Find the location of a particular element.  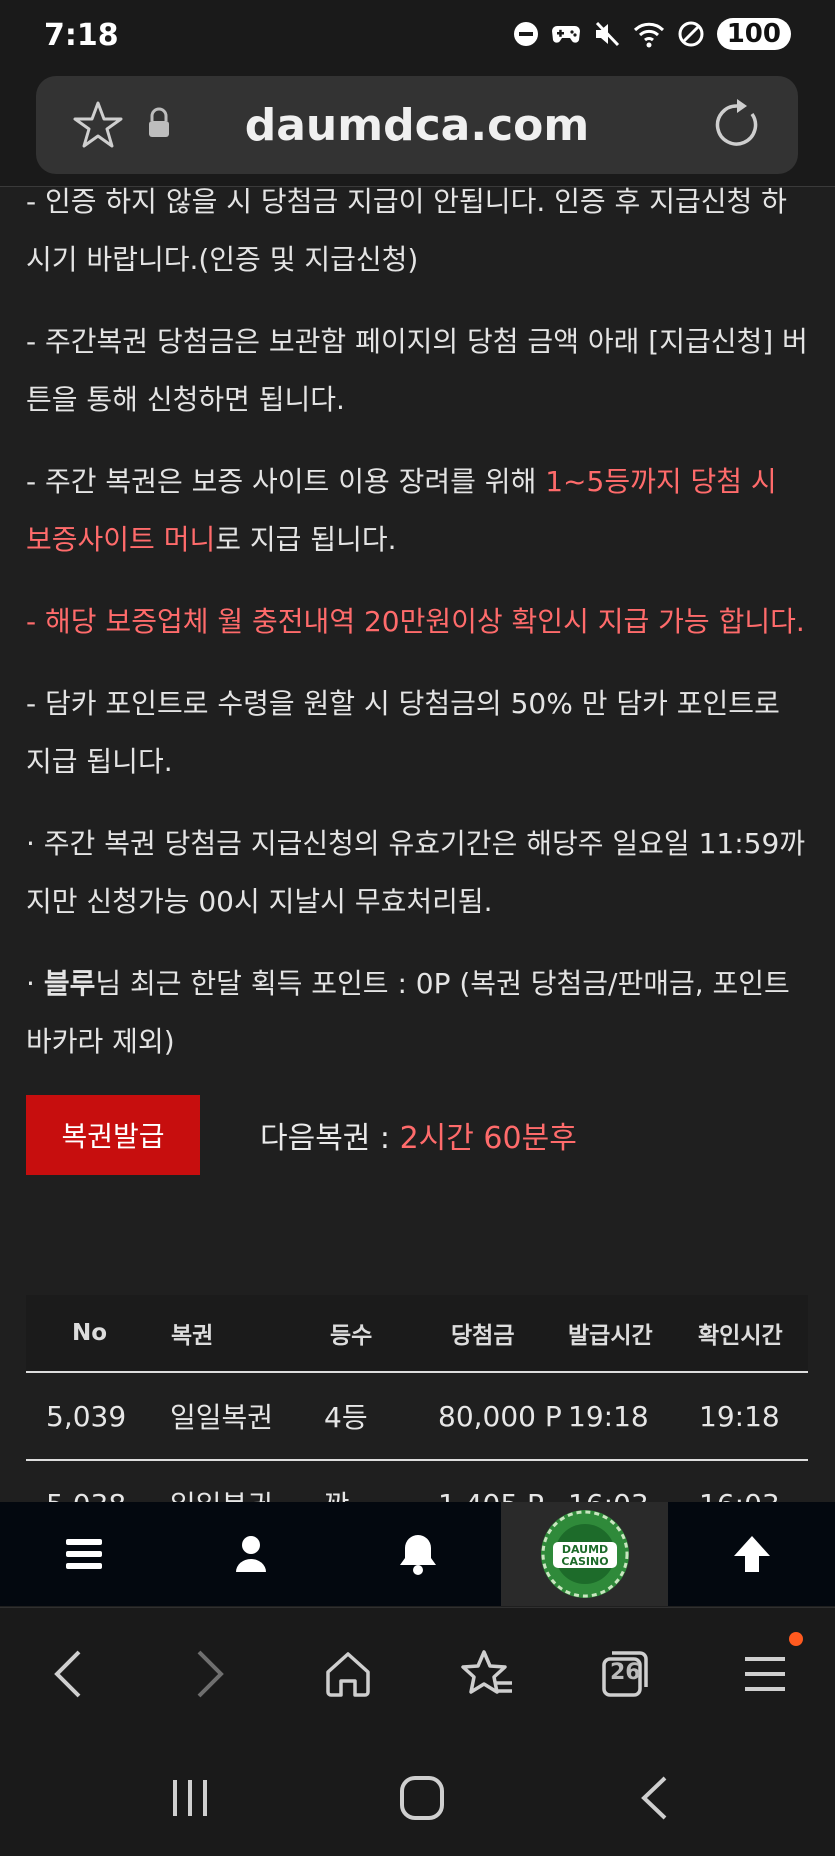

menu-icon is located at coordinates (765, 1674).